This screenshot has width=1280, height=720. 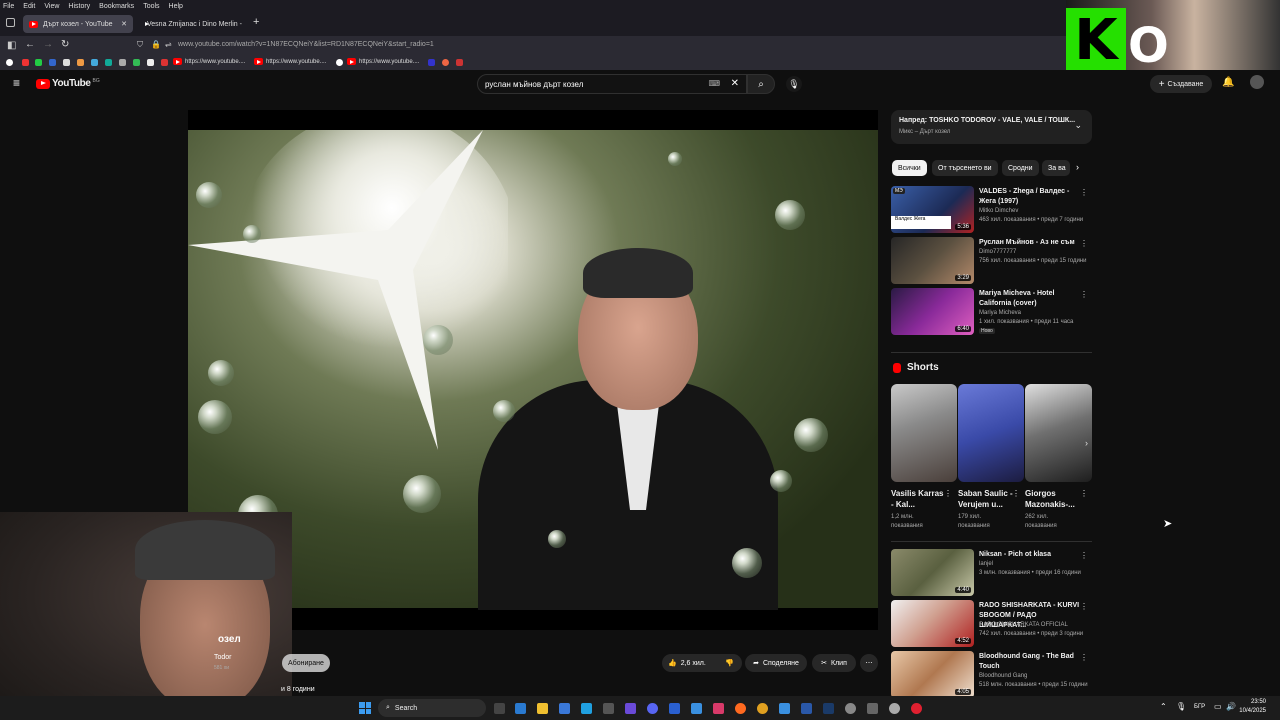 What do you see at coordinates (9, 62) in the screenshot?
I see `github-icon` at bounding box center [9, 62].